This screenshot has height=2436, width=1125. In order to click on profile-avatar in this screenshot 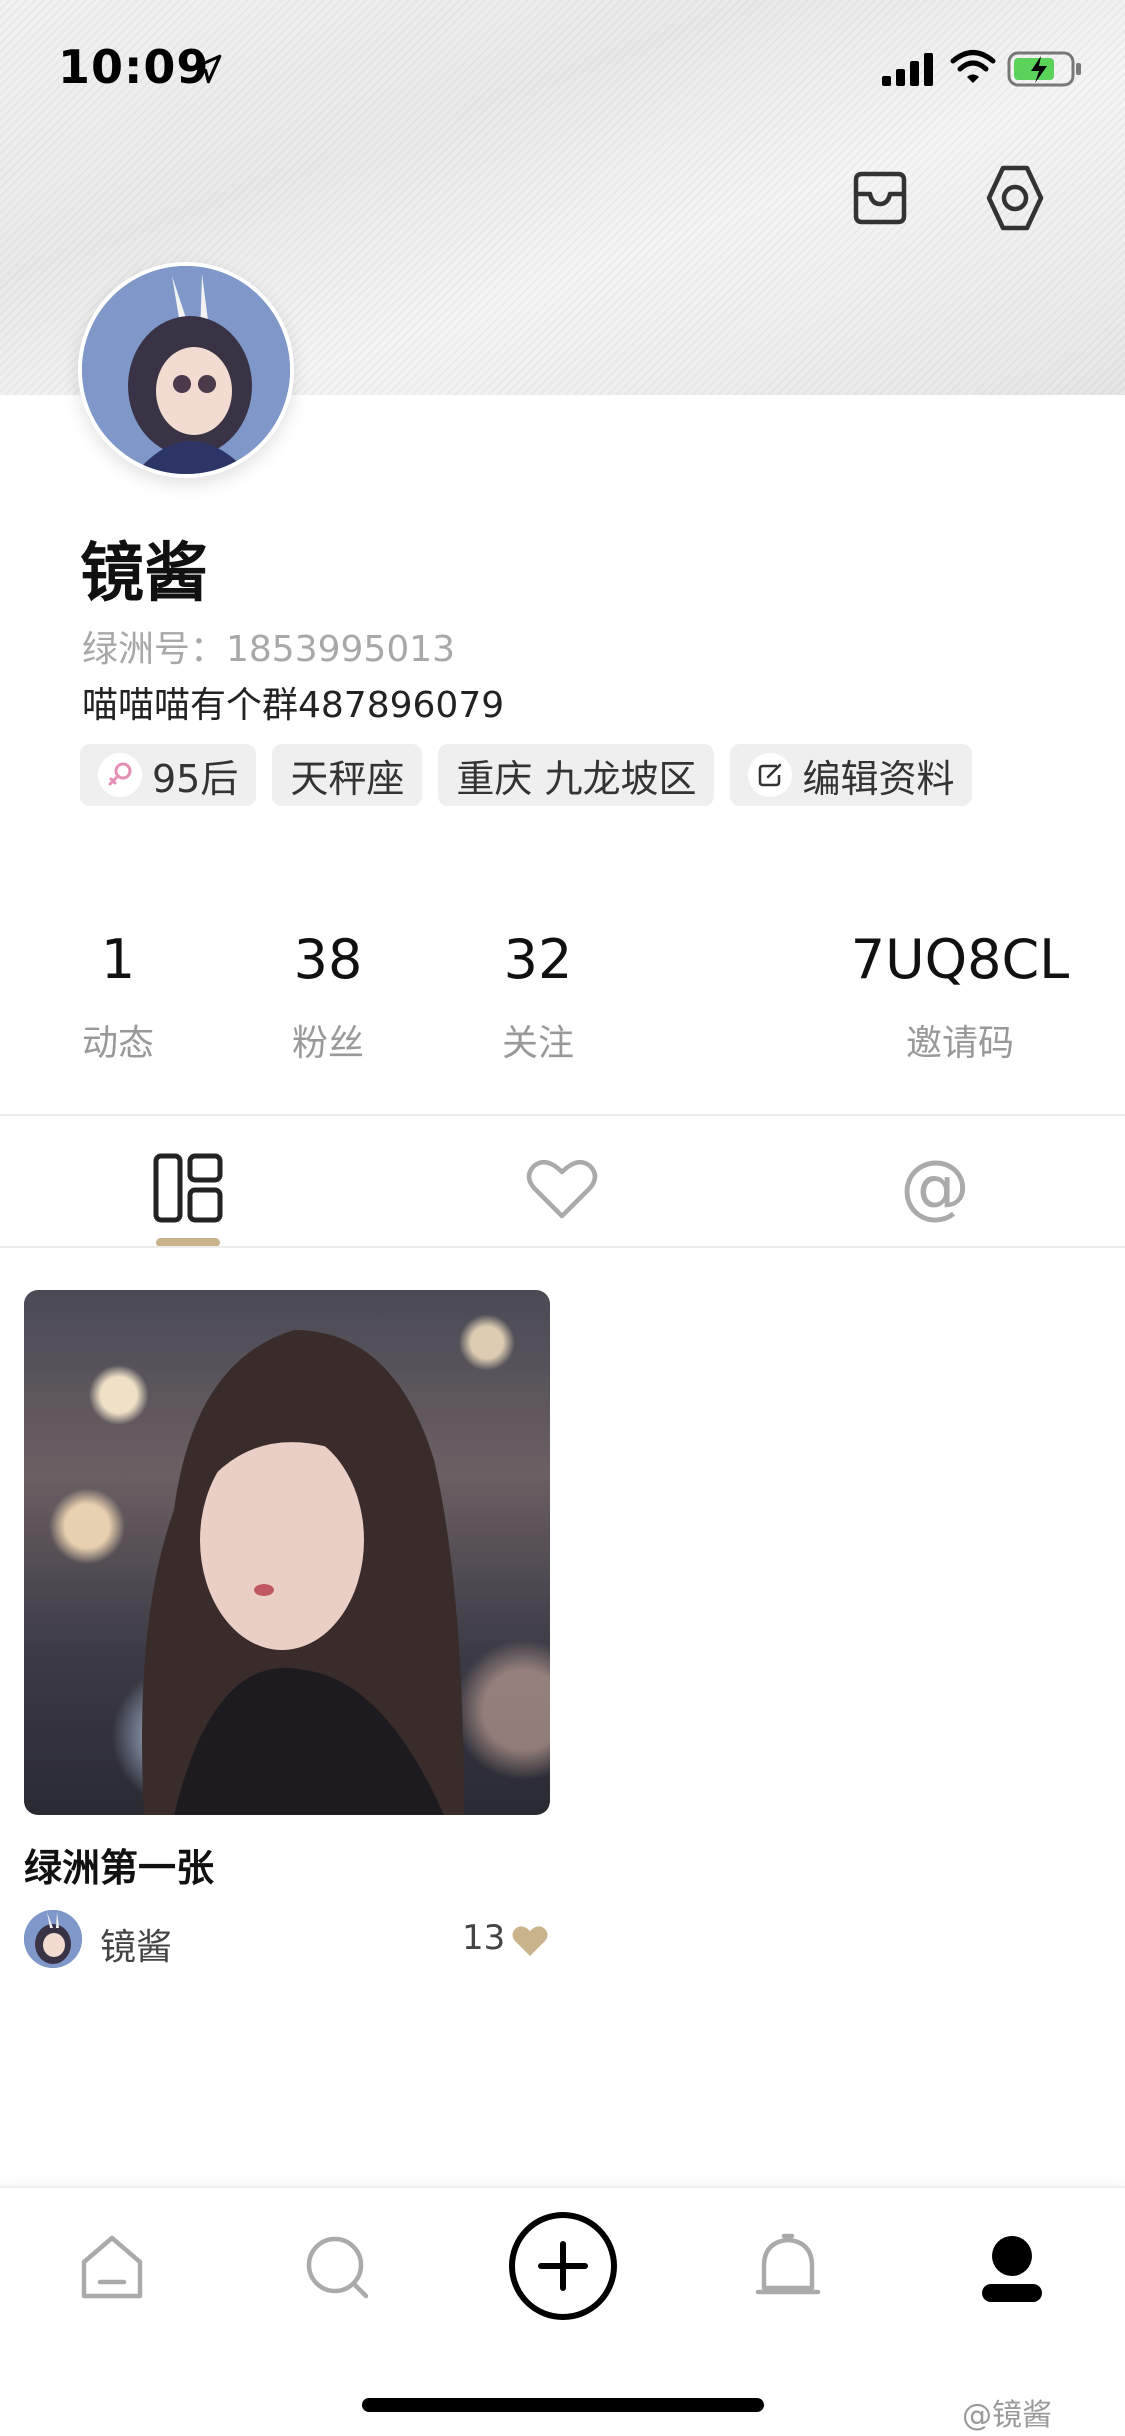, I will do `click(186, 370)`.